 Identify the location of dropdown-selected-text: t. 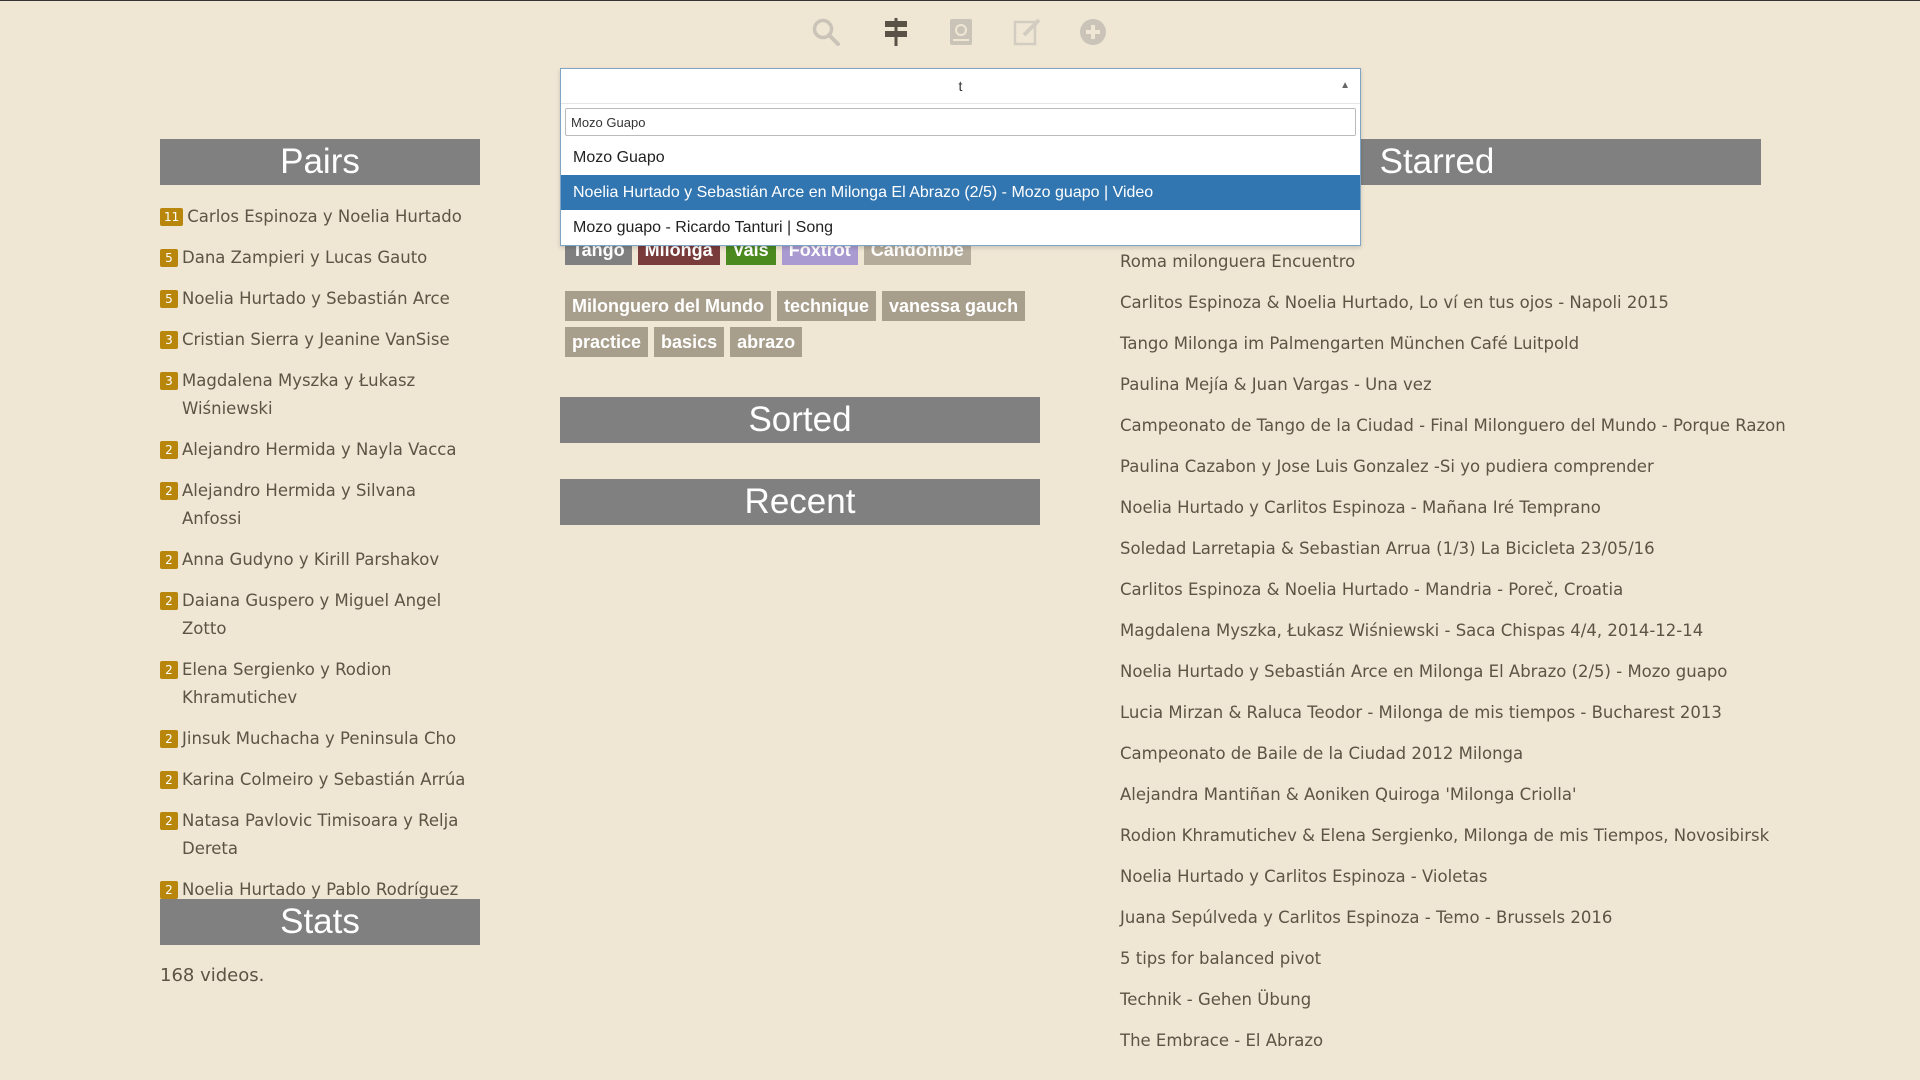
(960, 86).